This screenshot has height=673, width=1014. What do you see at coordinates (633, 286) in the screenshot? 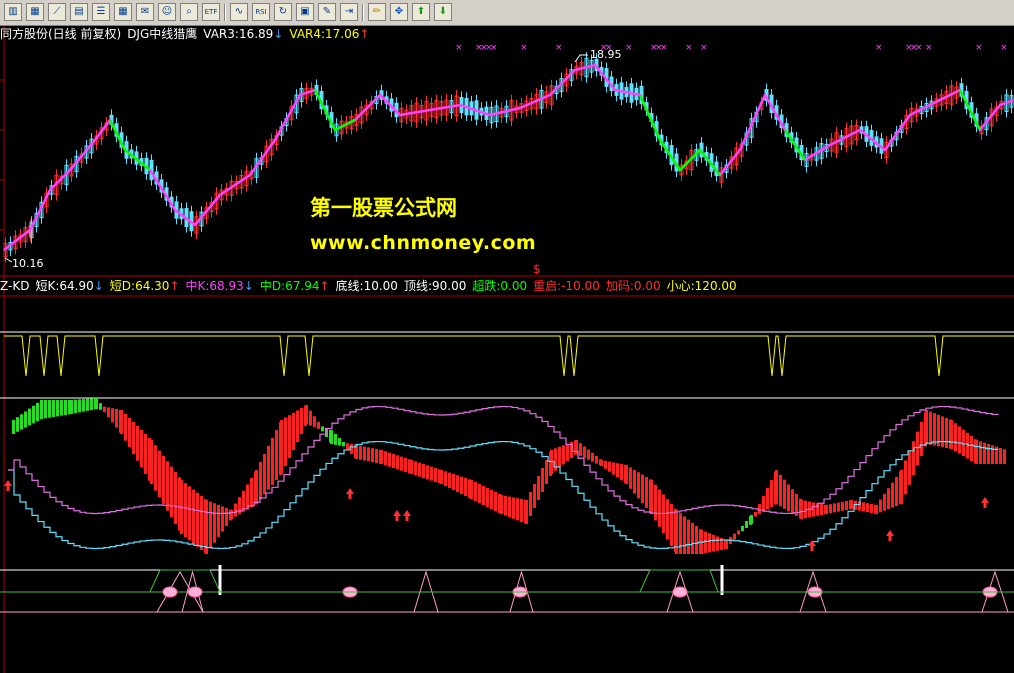
I see `title-part: 加码:0.00` at bounding box center [633, 286].